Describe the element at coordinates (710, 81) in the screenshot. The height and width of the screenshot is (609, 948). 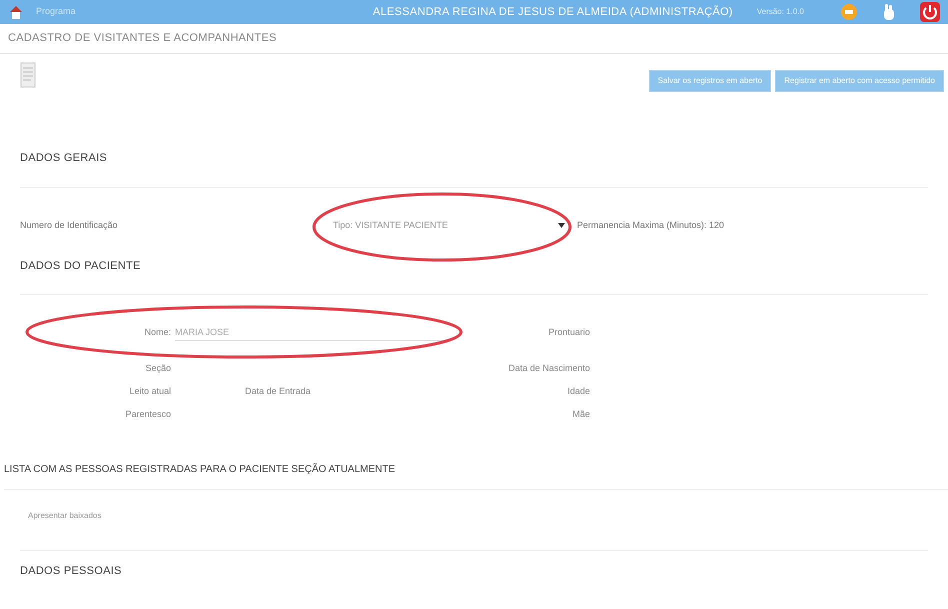
I see `action-button: Salvar os registros em aberto` at that location.